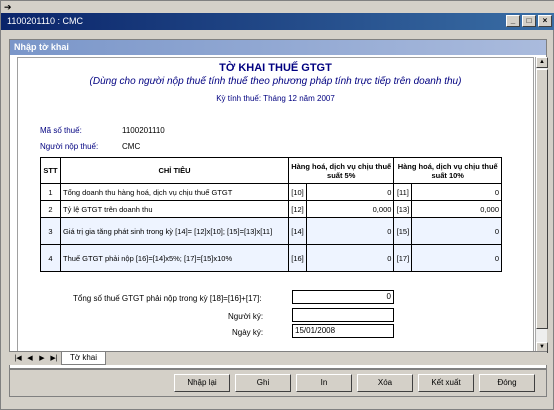  I want to click on header-item: CHỈ TIÊU, so click(174, 170).